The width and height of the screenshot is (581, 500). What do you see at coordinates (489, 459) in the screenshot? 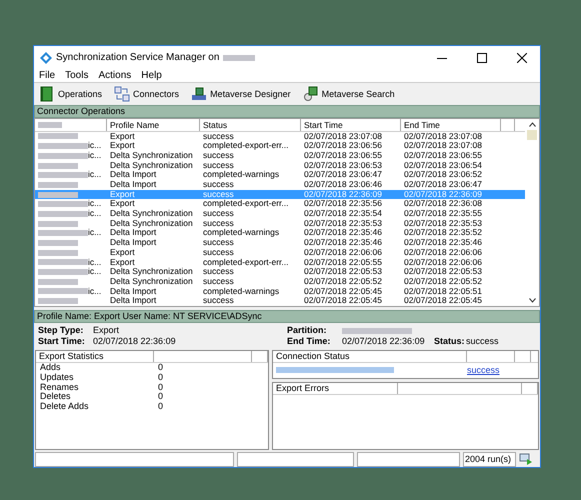
I see `status-text: 2004 run(s)` at bounding box center [489, 459].